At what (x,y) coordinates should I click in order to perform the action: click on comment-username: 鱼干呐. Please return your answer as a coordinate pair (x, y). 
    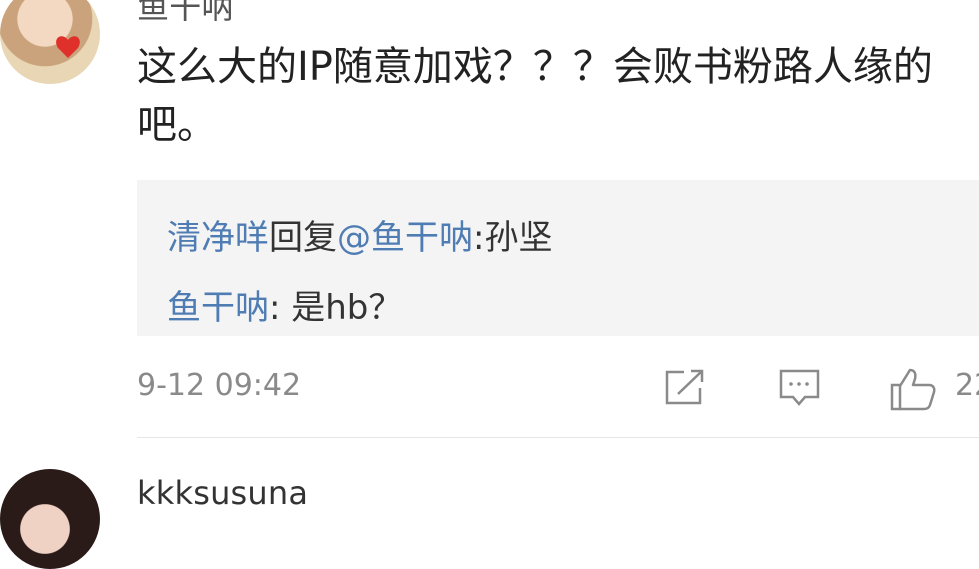
    Looking at the image, I should click on (185, 14).